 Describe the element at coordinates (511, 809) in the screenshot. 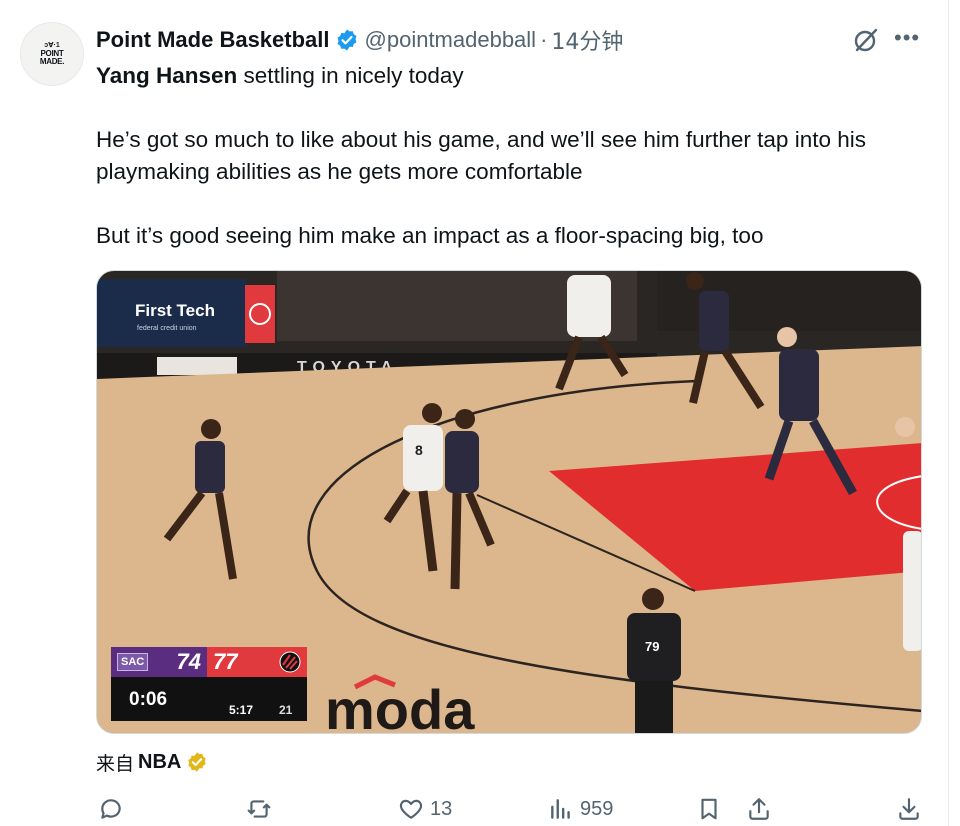

I see `tweet-actions: 13 959` at that location.